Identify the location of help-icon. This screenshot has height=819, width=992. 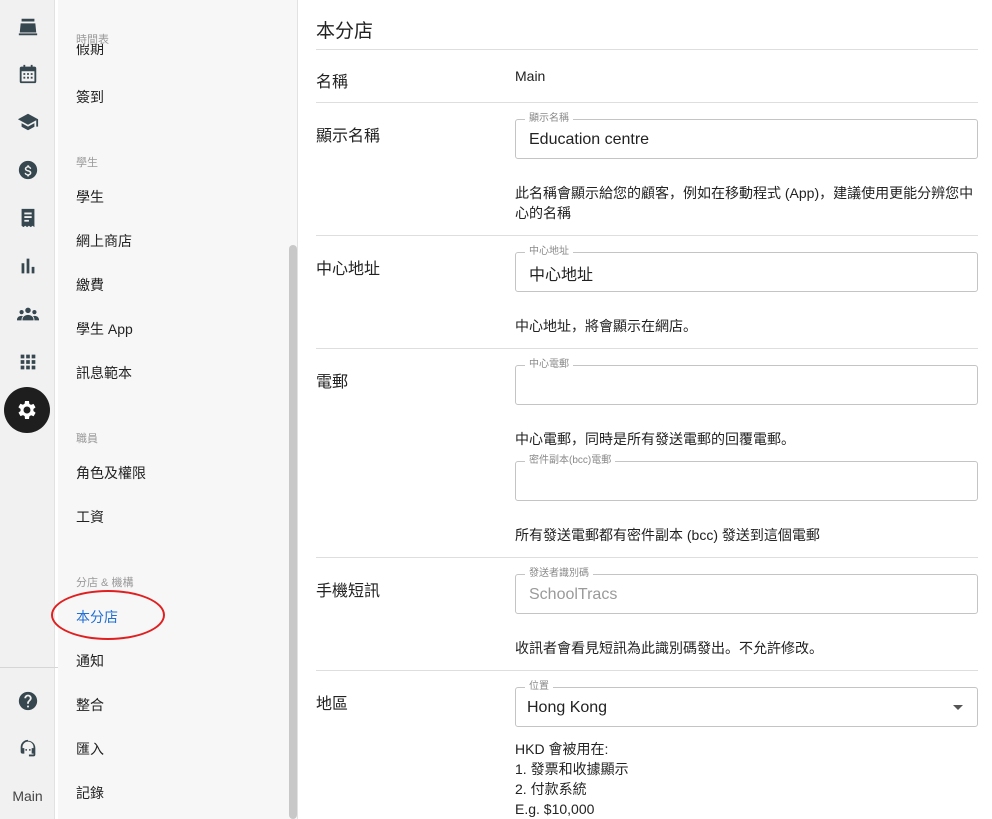
(27, 701).